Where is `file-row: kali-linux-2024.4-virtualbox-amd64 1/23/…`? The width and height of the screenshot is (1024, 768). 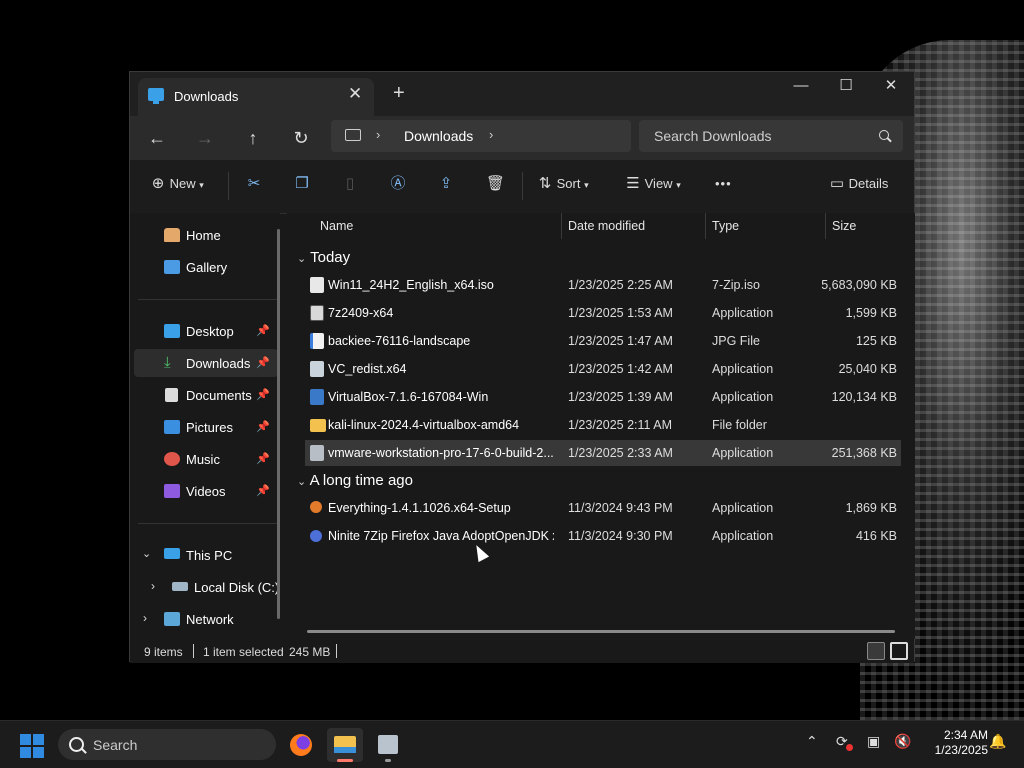 file-row: kali-linux-2024.4-virtualbox-amd64 1/23/… is located at coordinates (603, 425).